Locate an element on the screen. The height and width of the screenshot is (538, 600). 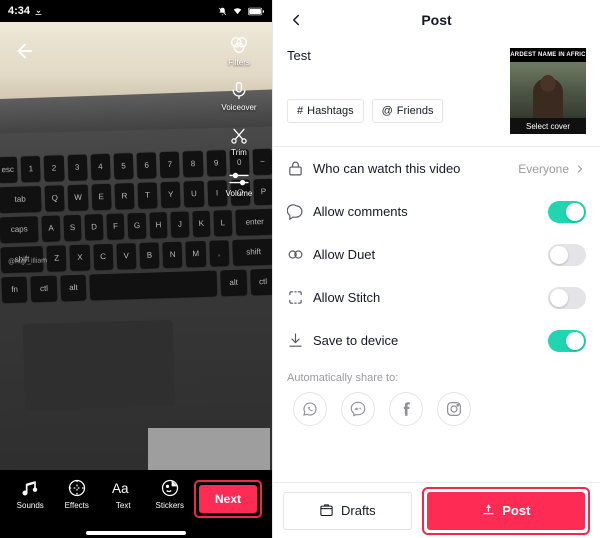
setting-row-save-to-device: Save to device is located at coordinates (436, 340).